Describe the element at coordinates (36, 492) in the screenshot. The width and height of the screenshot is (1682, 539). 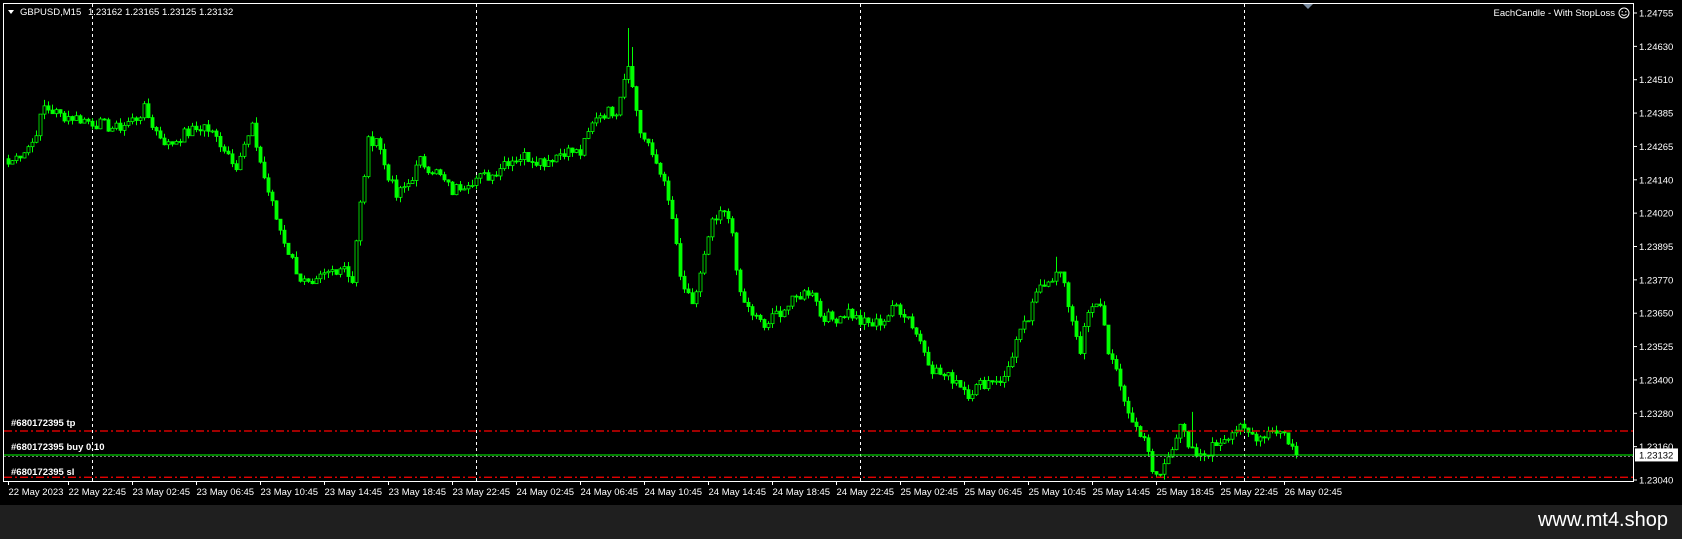
I see `time-tick-label: 22 May 2023` at that location.